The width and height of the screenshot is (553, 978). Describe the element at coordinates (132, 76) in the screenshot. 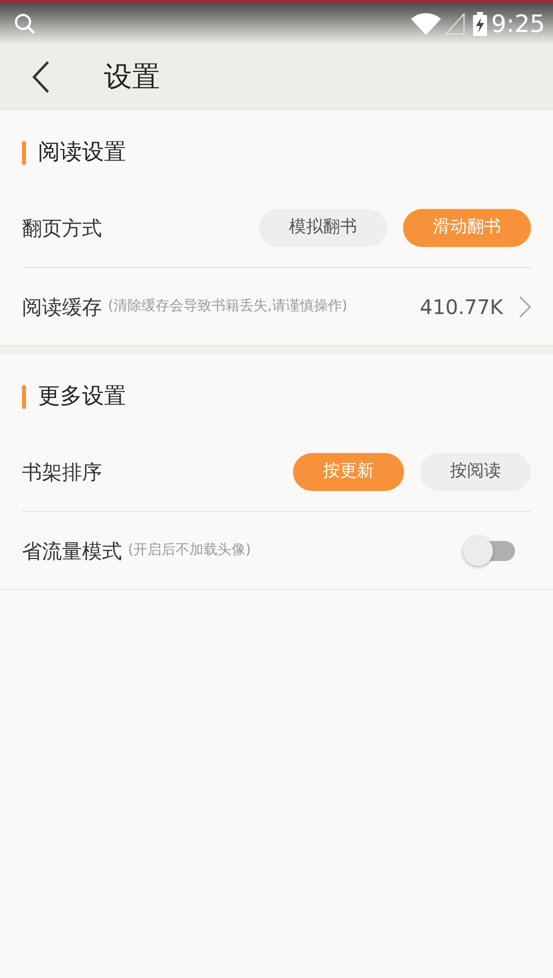

I see `page-title: 设置` at that location.